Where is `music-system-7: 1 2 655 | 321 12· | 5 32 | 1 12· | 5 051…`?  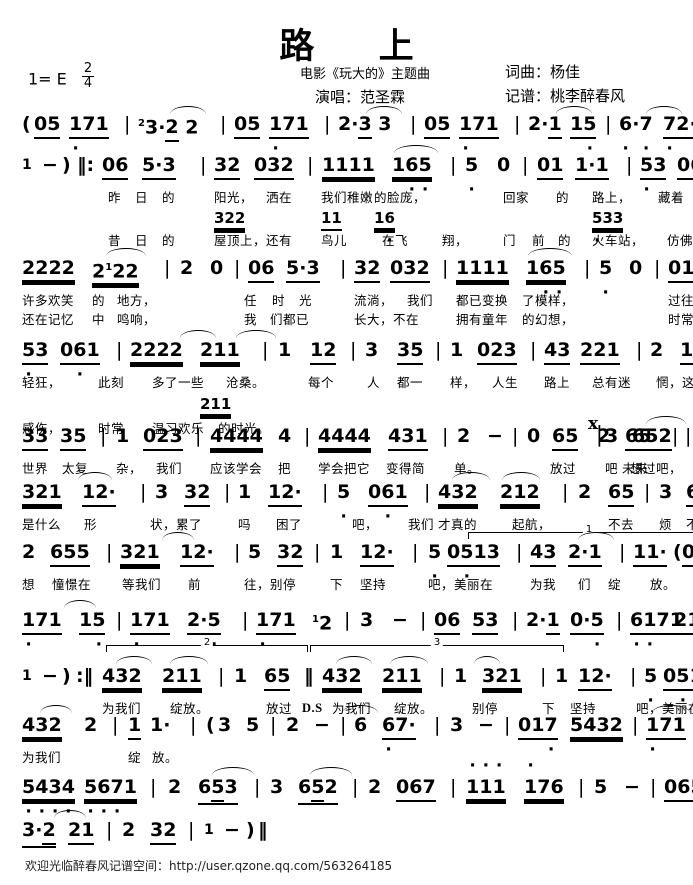
music-system-7: 1 2 655 | 321 12· | 5 32 | 1 12· | 5 051… is located at coordinates (357, 558).